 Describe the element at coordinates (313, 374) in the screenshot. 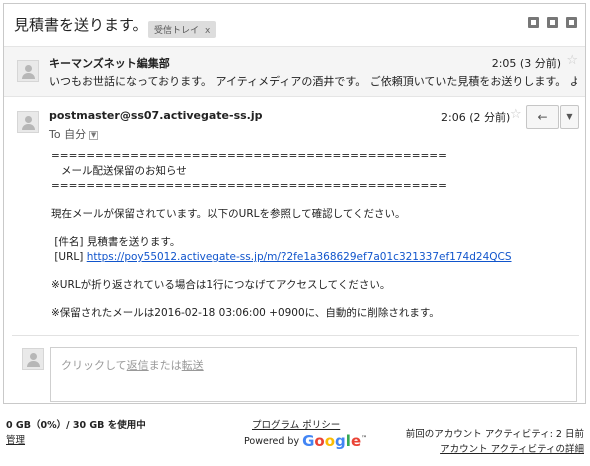

I see `reply-box: クリックして返信または転送` at that location.